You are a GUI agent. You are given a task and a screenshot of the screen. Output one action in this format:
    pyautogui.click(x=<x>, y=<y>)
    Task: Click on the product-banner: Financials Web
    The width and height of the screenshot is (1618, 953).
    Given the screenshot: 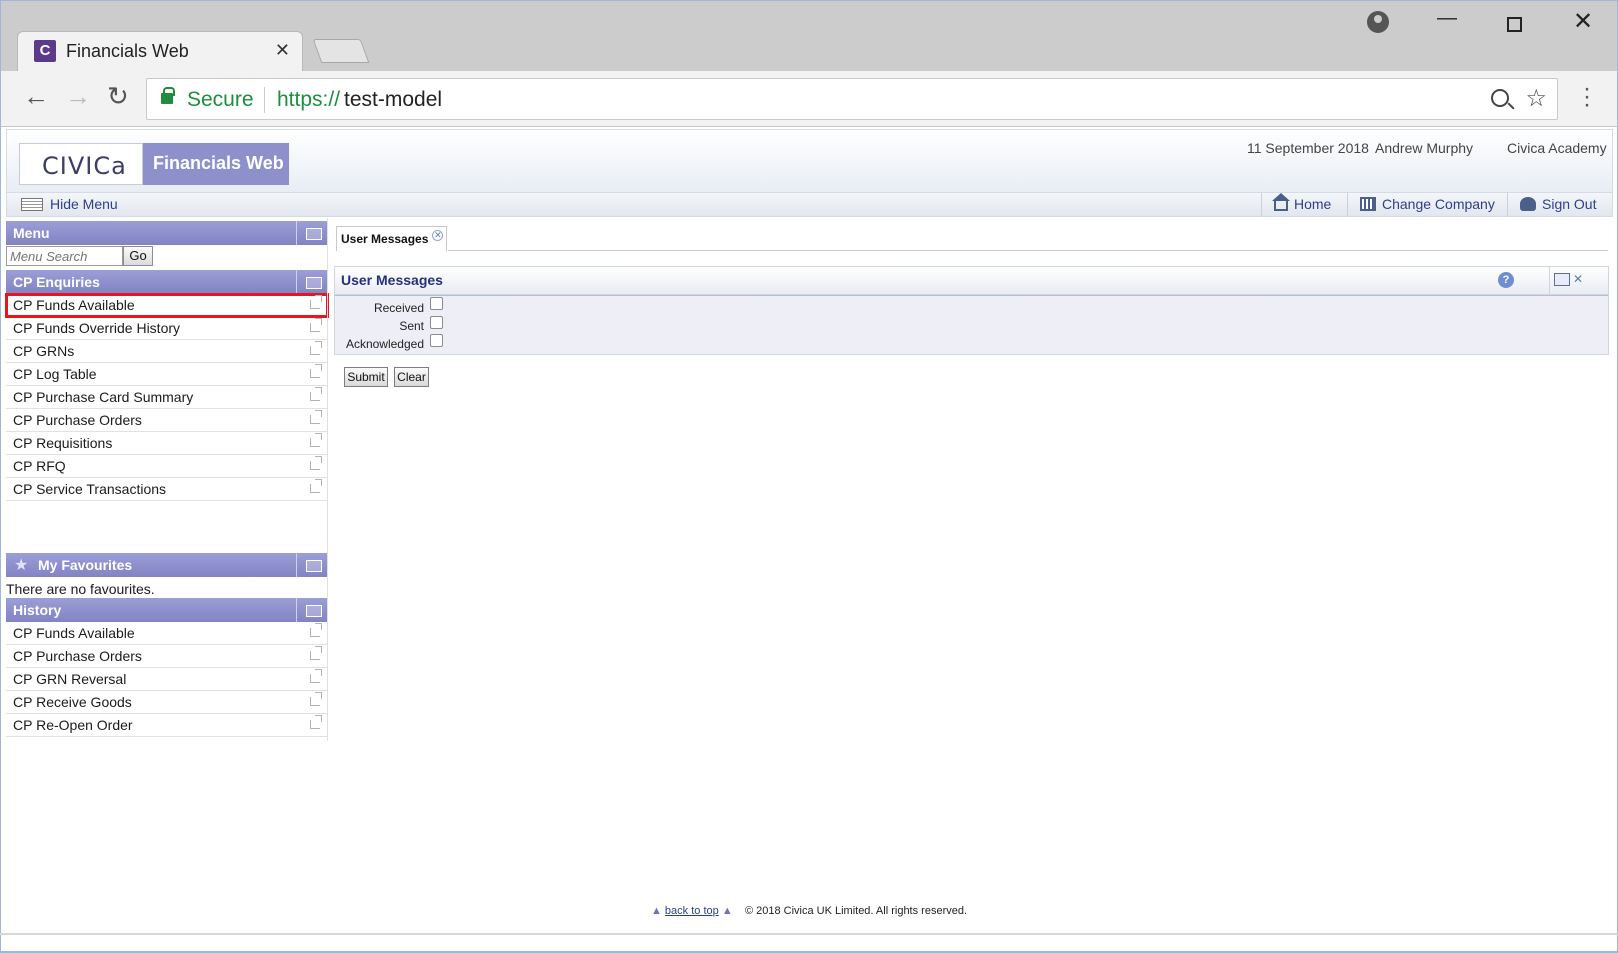 What is the action you would take?
    pyautogui.click(x=216, y=164)
    